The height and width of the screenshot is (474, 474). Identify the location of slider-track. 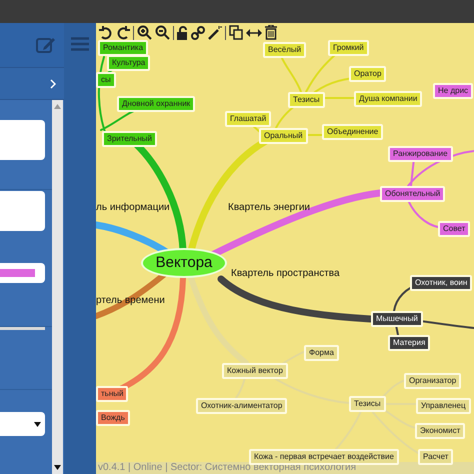
(22, 328).